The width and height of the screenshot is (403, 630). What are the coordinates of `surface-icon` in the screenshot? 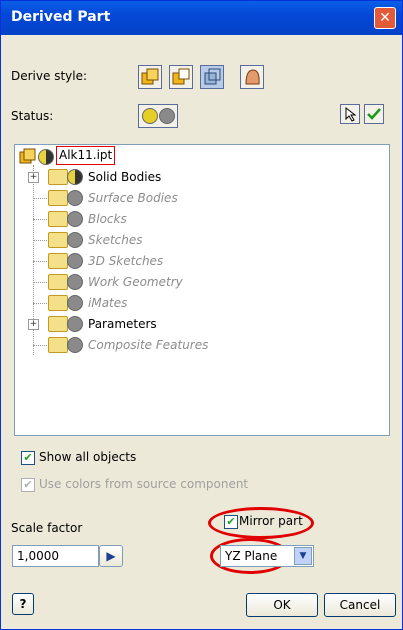 It's located at (252, 77).